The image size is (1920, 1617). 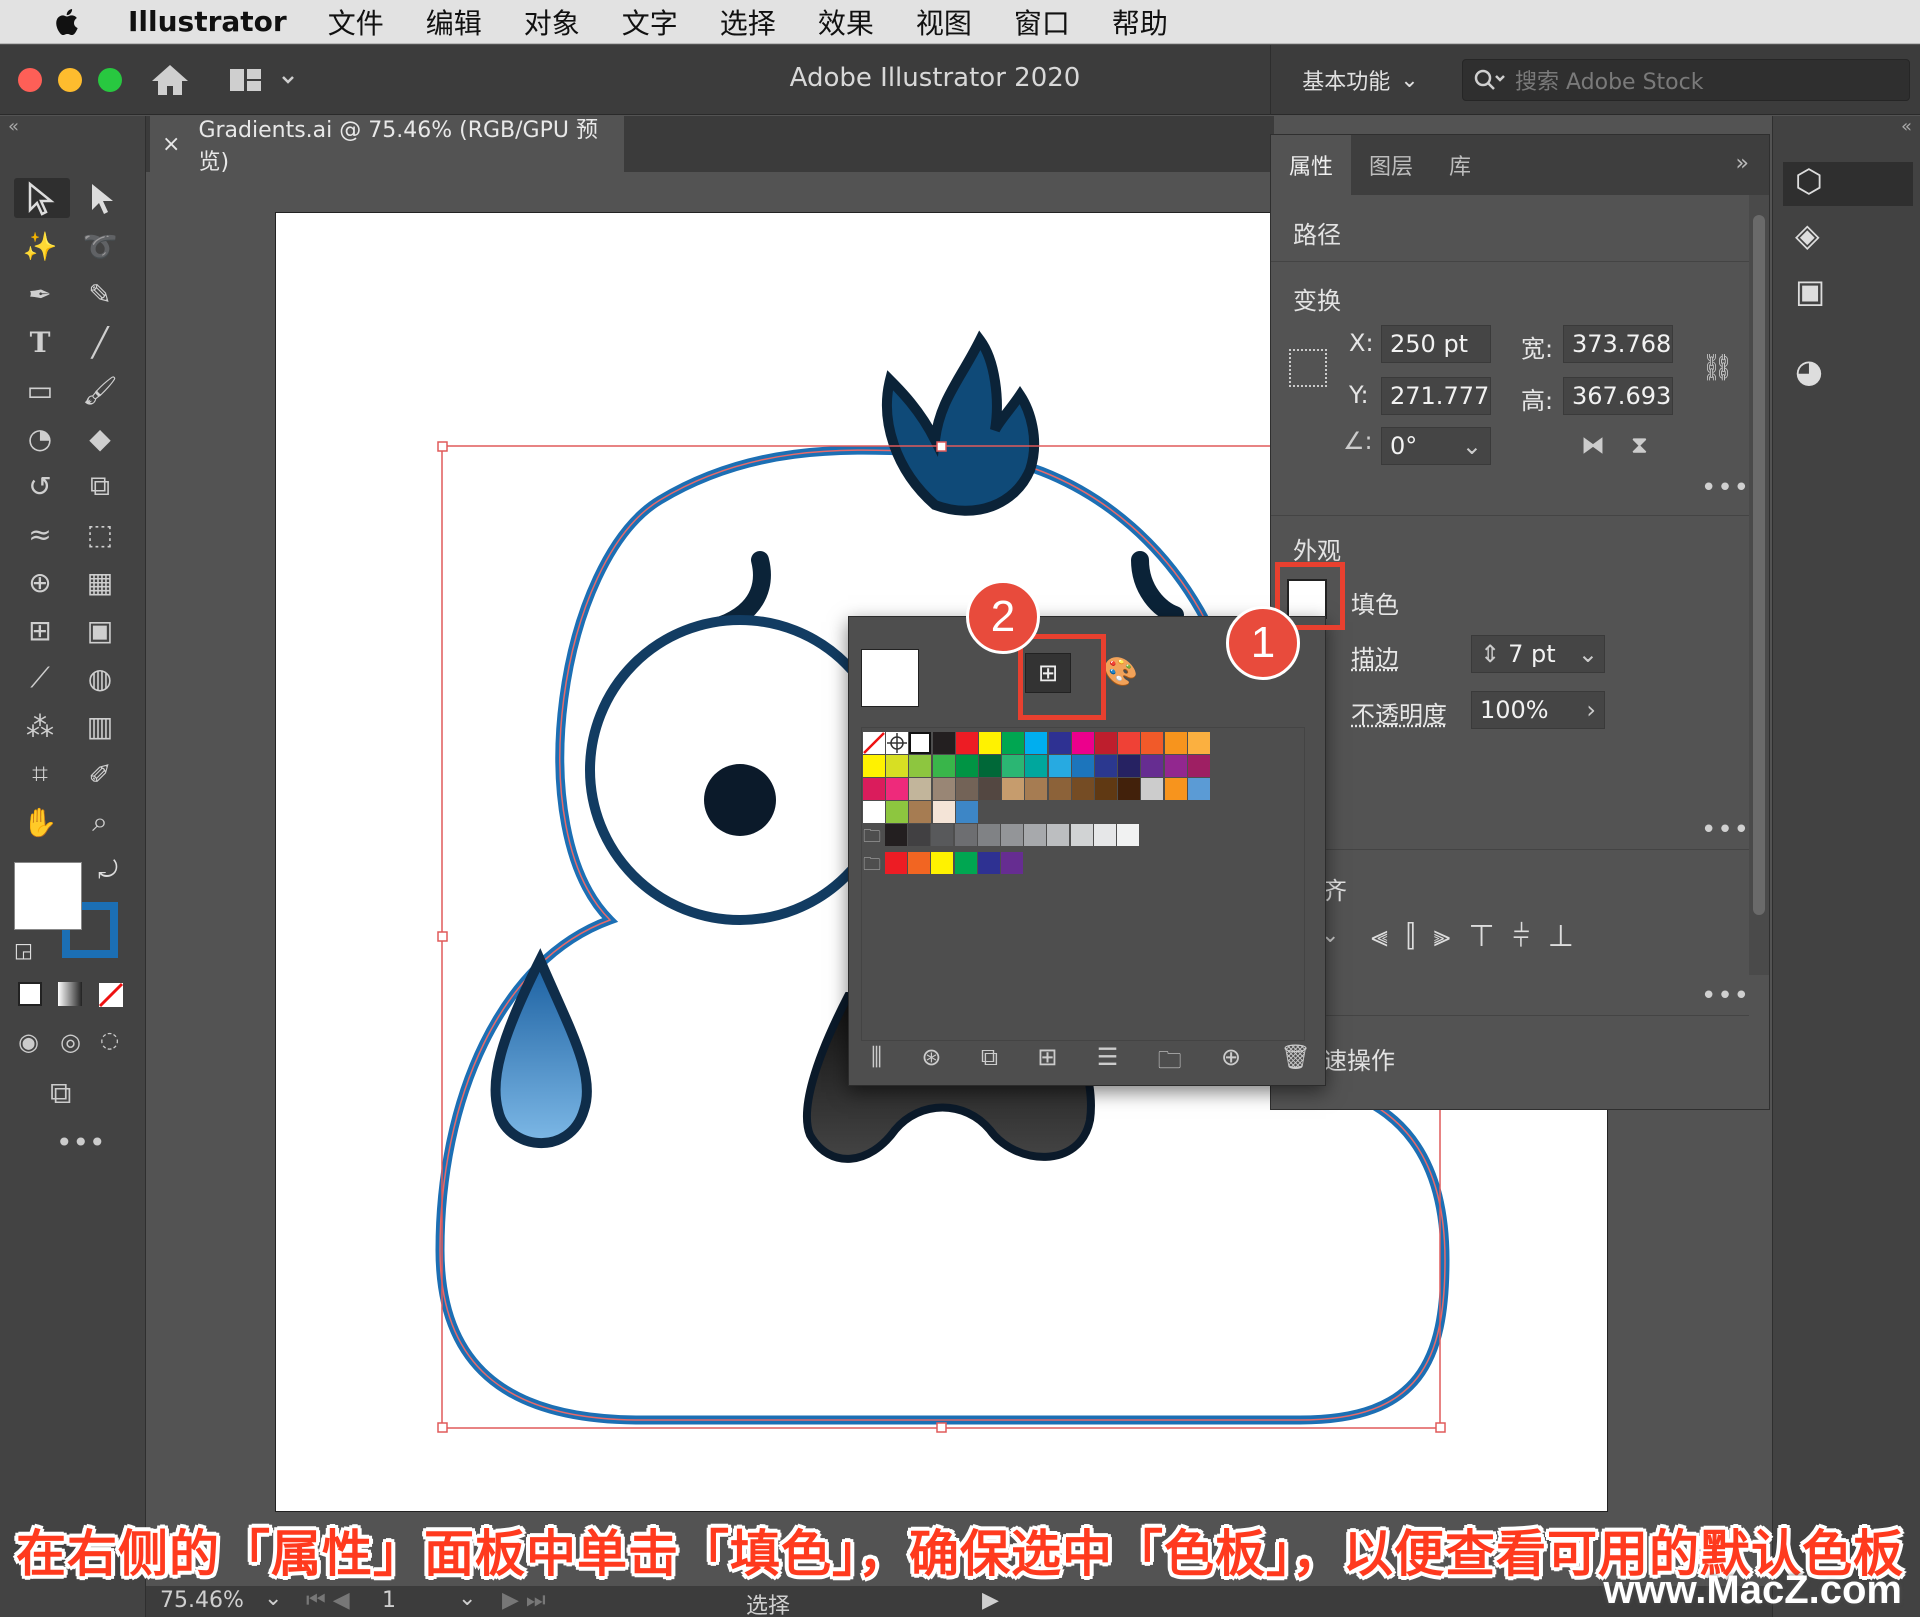 I want to click on swap-fill-stroke-icon: ⤾, so click(x=108, y=870).